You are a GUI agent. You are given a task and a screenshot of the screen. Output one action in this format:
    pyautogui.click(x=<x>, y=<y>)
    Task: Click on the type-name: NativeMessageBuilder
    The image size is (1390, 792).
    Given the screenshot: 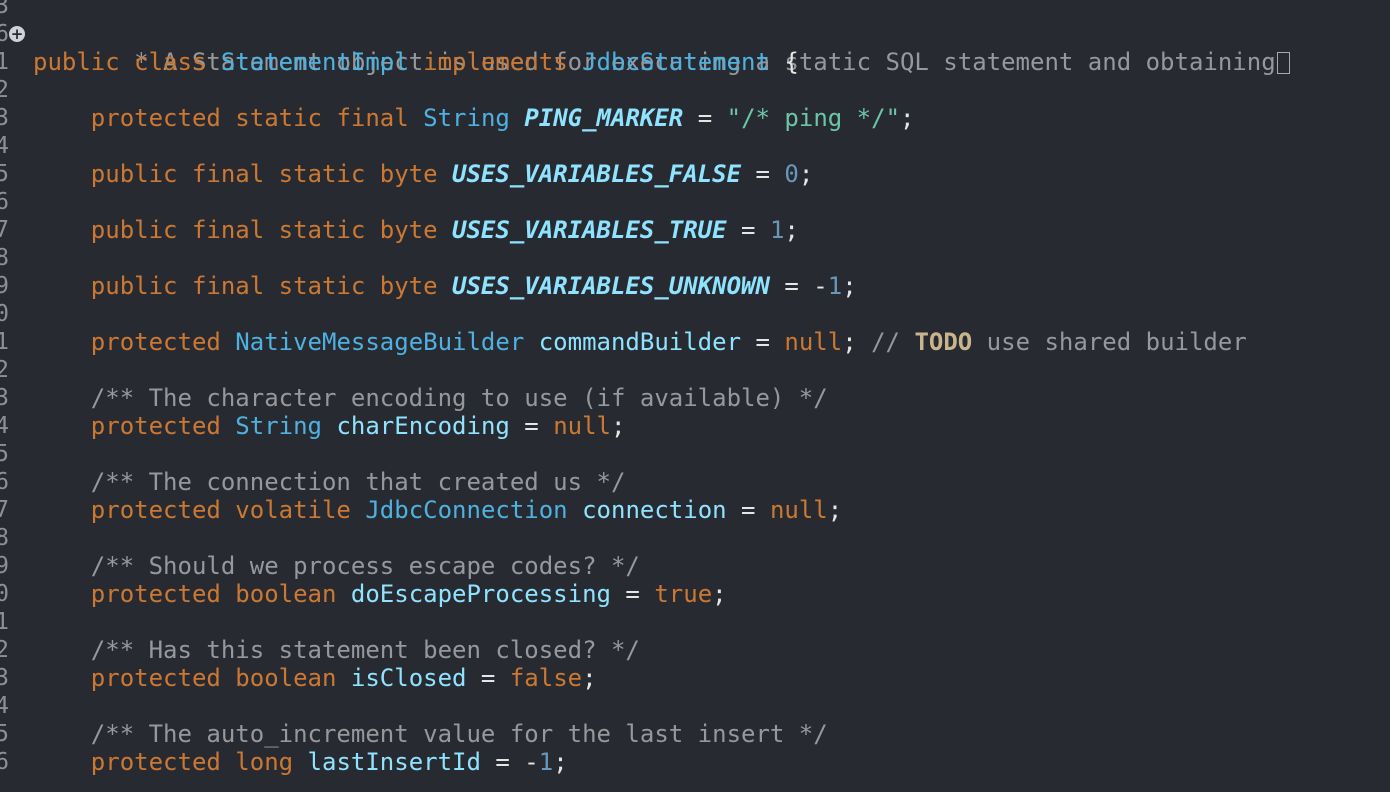 What is the action you would take?
    pyautogui.click(x=380, y=342)
    